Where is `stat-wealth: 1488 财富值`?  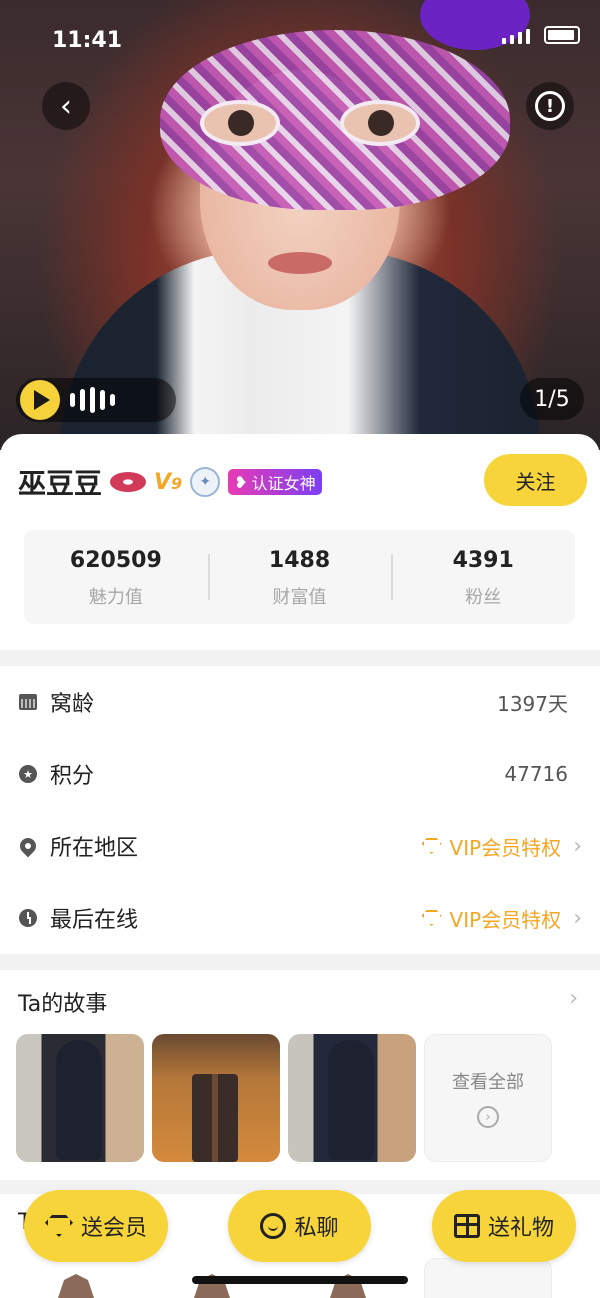 stat-wealth: 1488 财富值 is located at coordinates (299, 577).